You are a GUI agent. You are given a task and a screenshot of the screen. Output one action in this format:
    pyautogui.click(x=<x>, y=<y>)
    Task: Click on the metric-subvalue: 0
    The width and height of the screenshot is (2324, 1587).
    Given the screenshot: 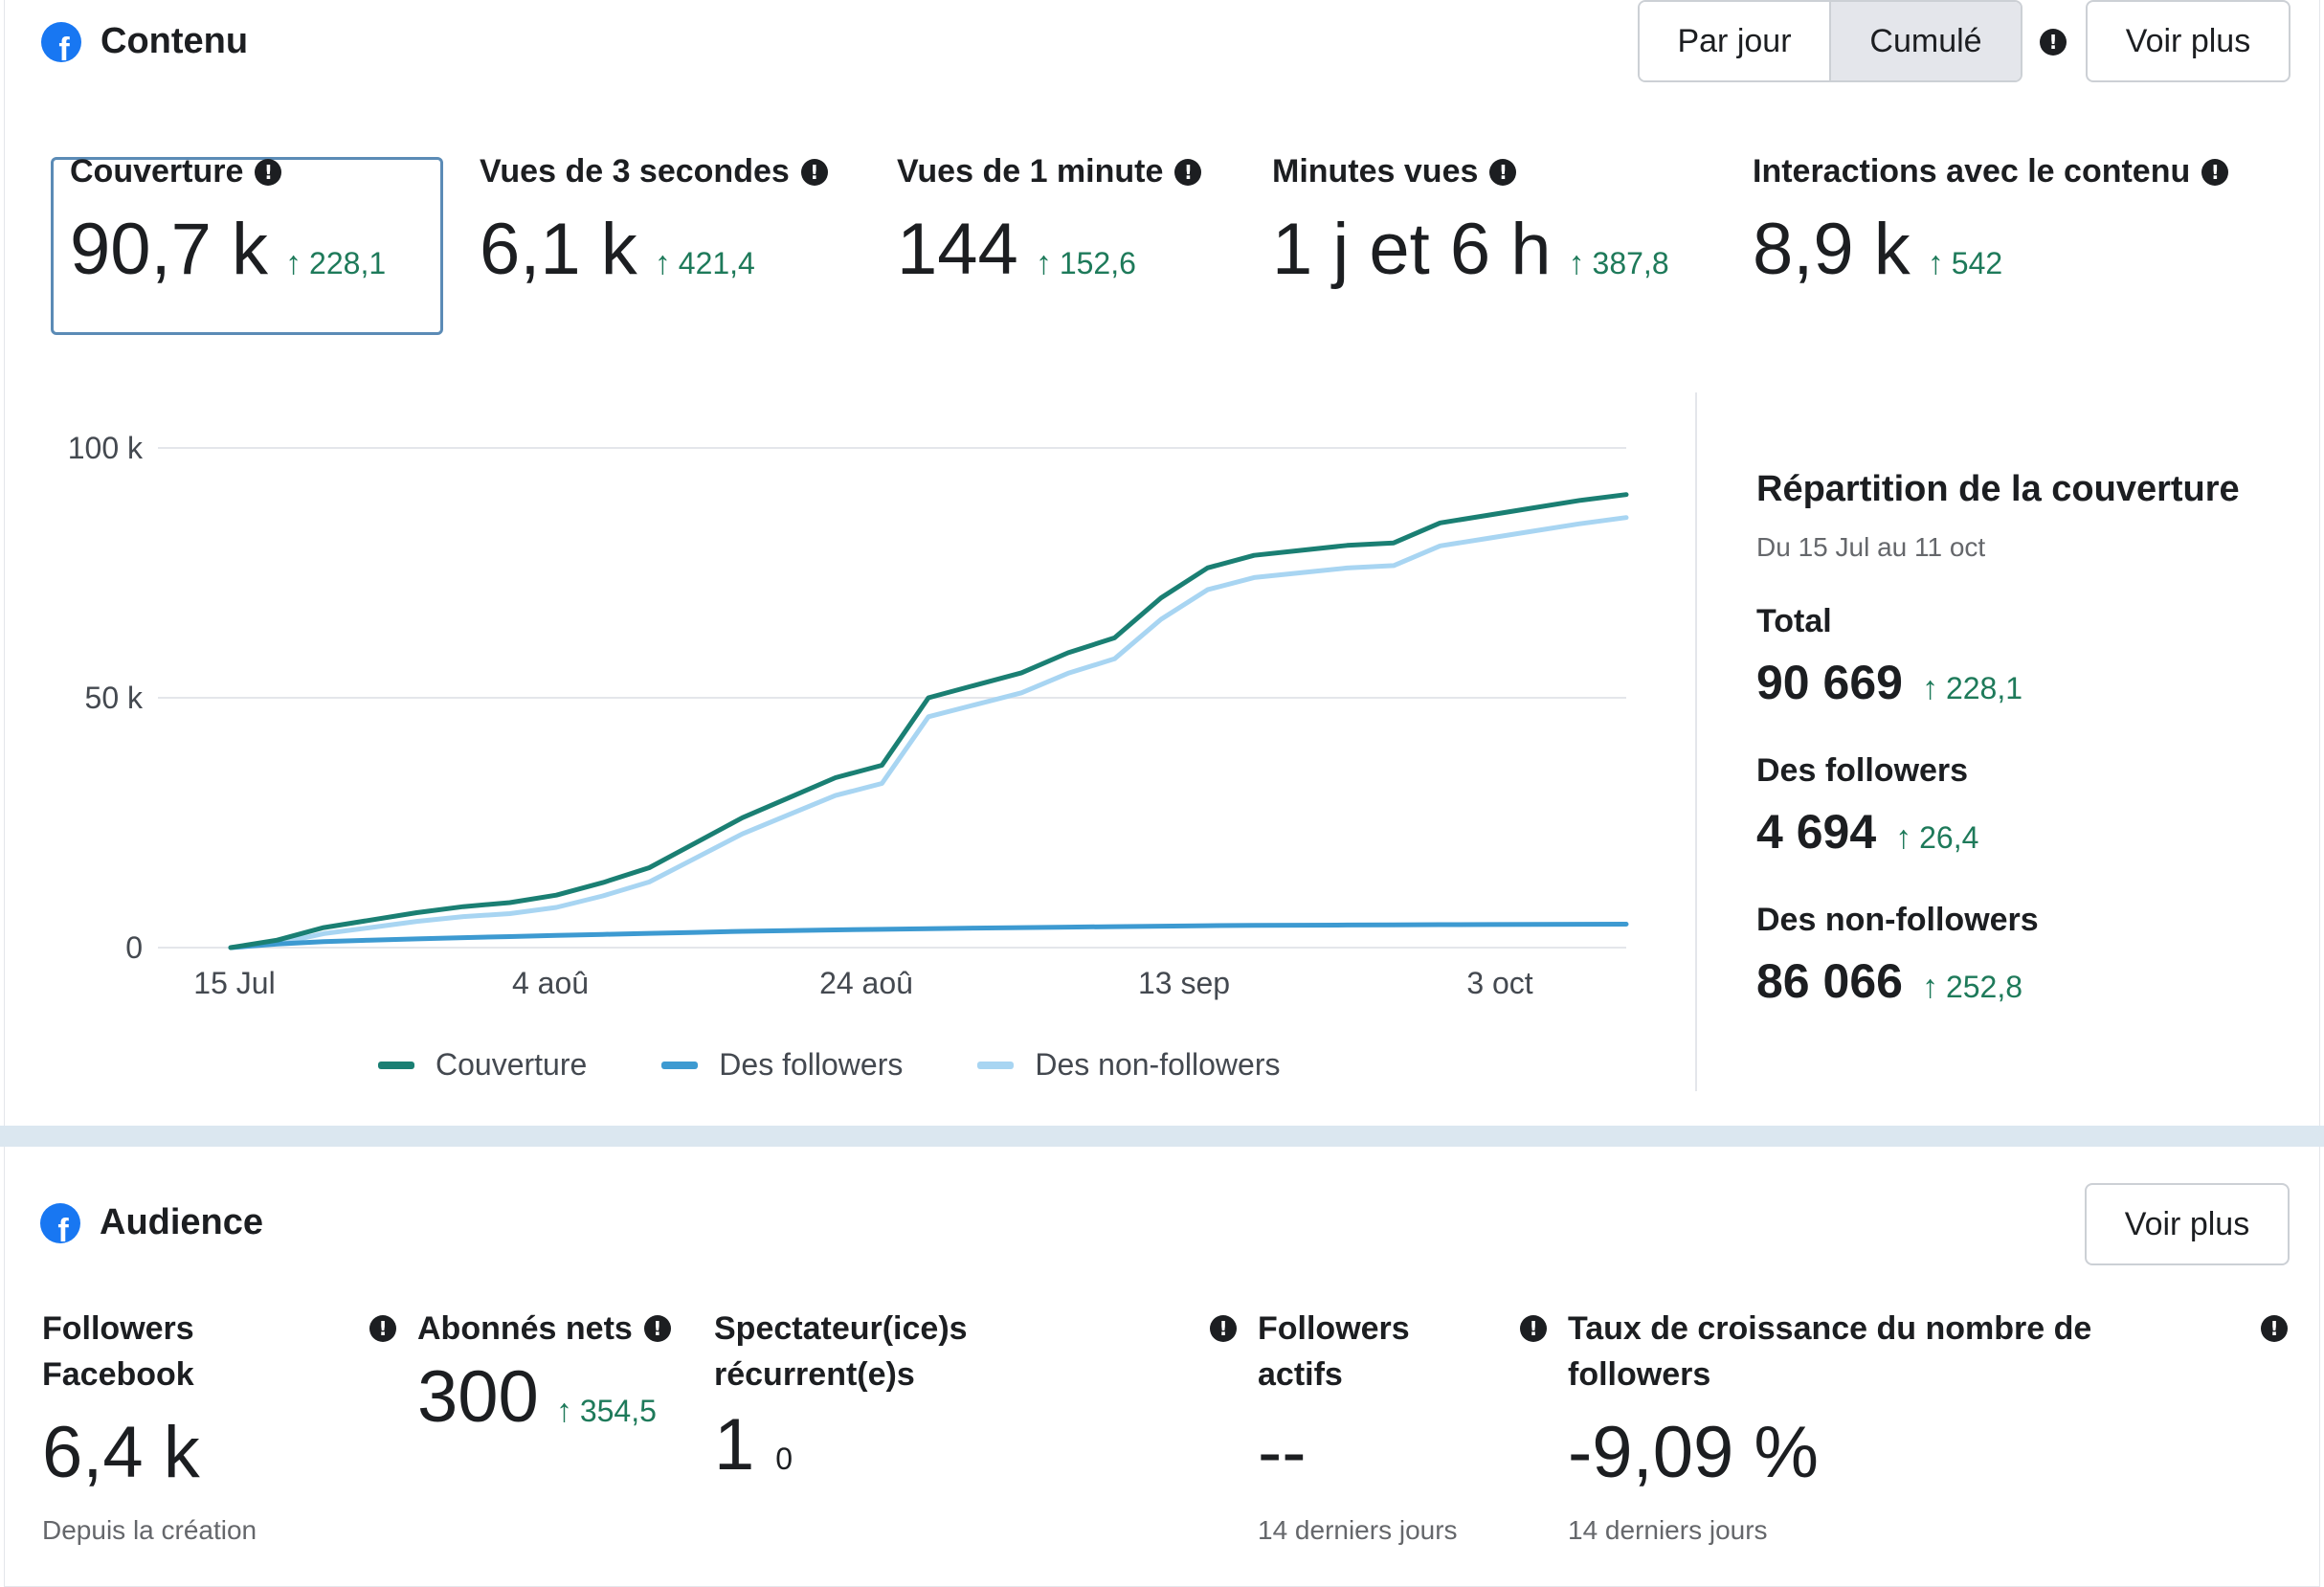 What is the action you would take?
    pyautogui.click(x=784, y=1459)
    